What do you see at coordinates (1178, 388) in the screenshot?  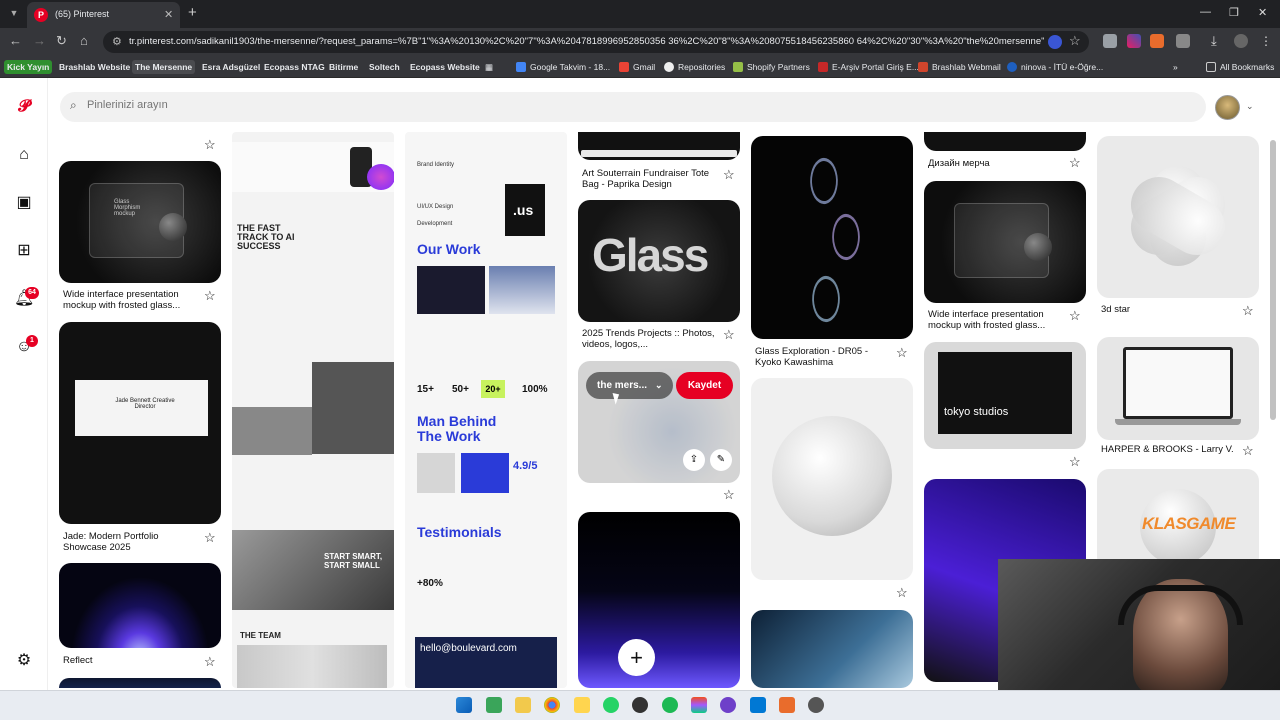 I see `pin-harper-brooks` at bounding box center [1178, 388].